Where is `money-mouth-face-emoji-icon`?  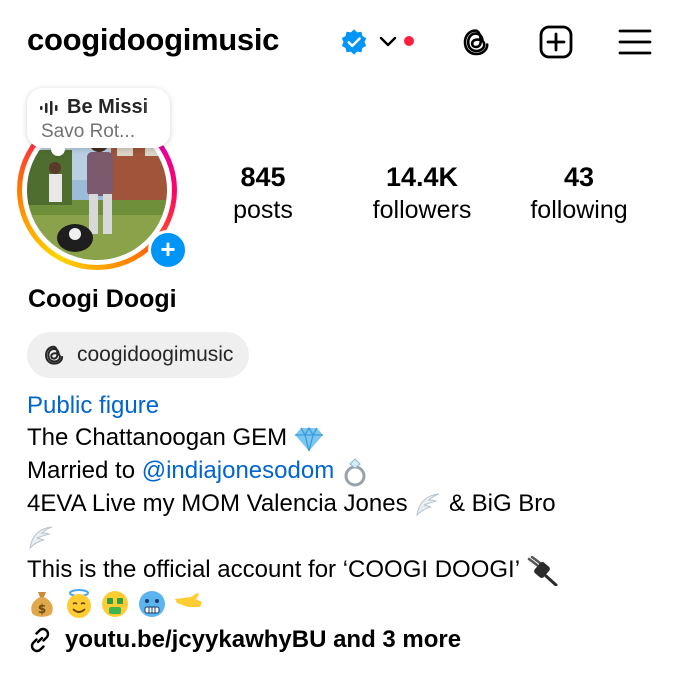
money-mouth-face-emoji-icon is located at coordinates (115, 604).